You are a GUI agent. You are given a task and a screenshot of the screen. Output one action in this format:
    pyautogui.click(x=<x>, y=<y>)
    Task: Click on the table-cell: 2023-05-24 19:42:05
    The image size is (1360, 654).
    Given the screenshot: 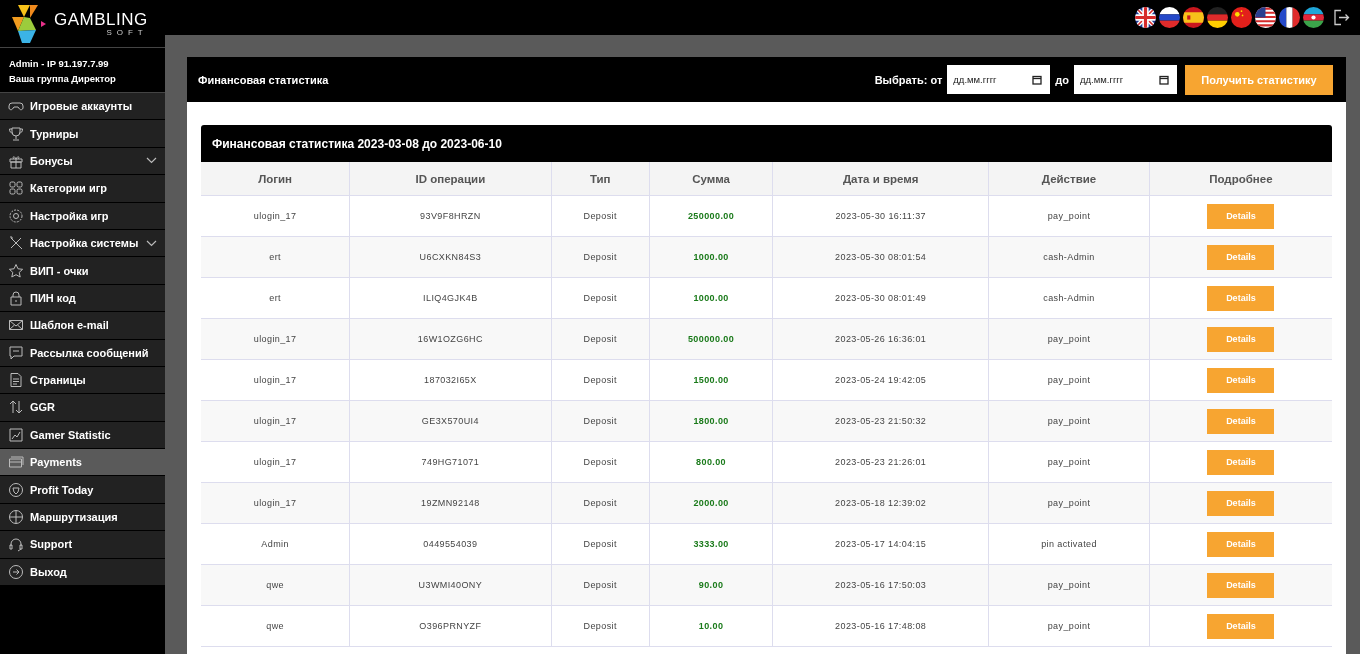 What is the action you would take?
    pyautogui.click(x=880, y=380)
    